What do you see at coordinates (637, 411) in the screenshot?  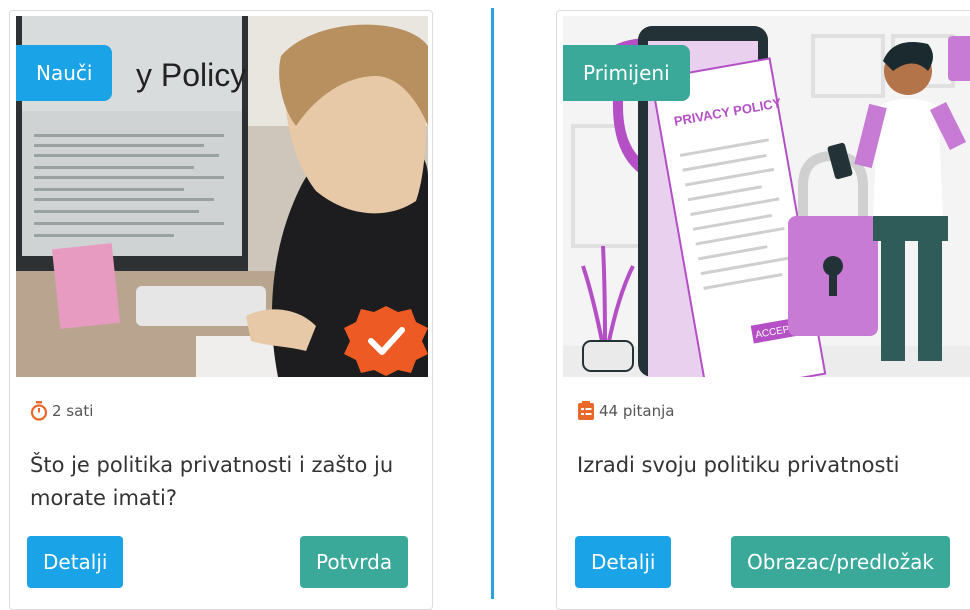 I see `questions-text: 44 pitanja` at bounding box center [637, 411].